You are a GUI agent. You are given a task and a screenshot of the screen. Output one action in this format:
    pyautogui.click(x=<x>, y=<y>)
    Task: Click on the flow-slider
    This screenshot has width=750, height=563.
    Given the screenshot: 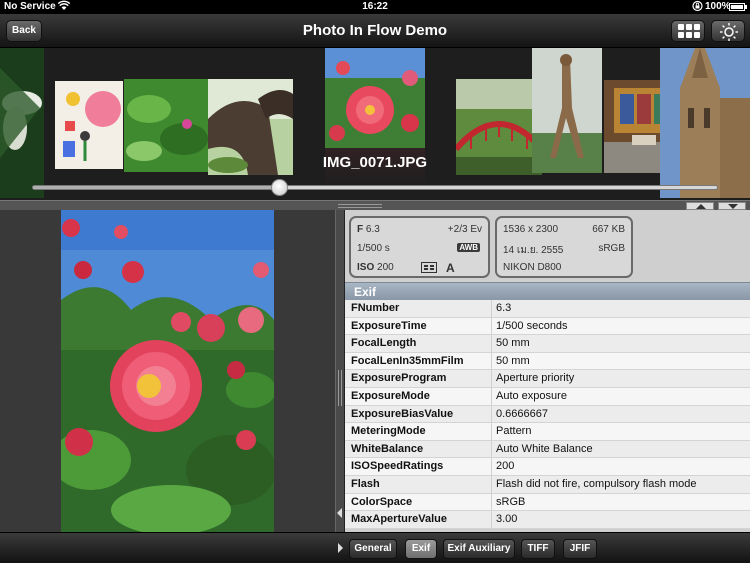 What is the action you would take?
    pyautogui.click(x=375, y=187)
    